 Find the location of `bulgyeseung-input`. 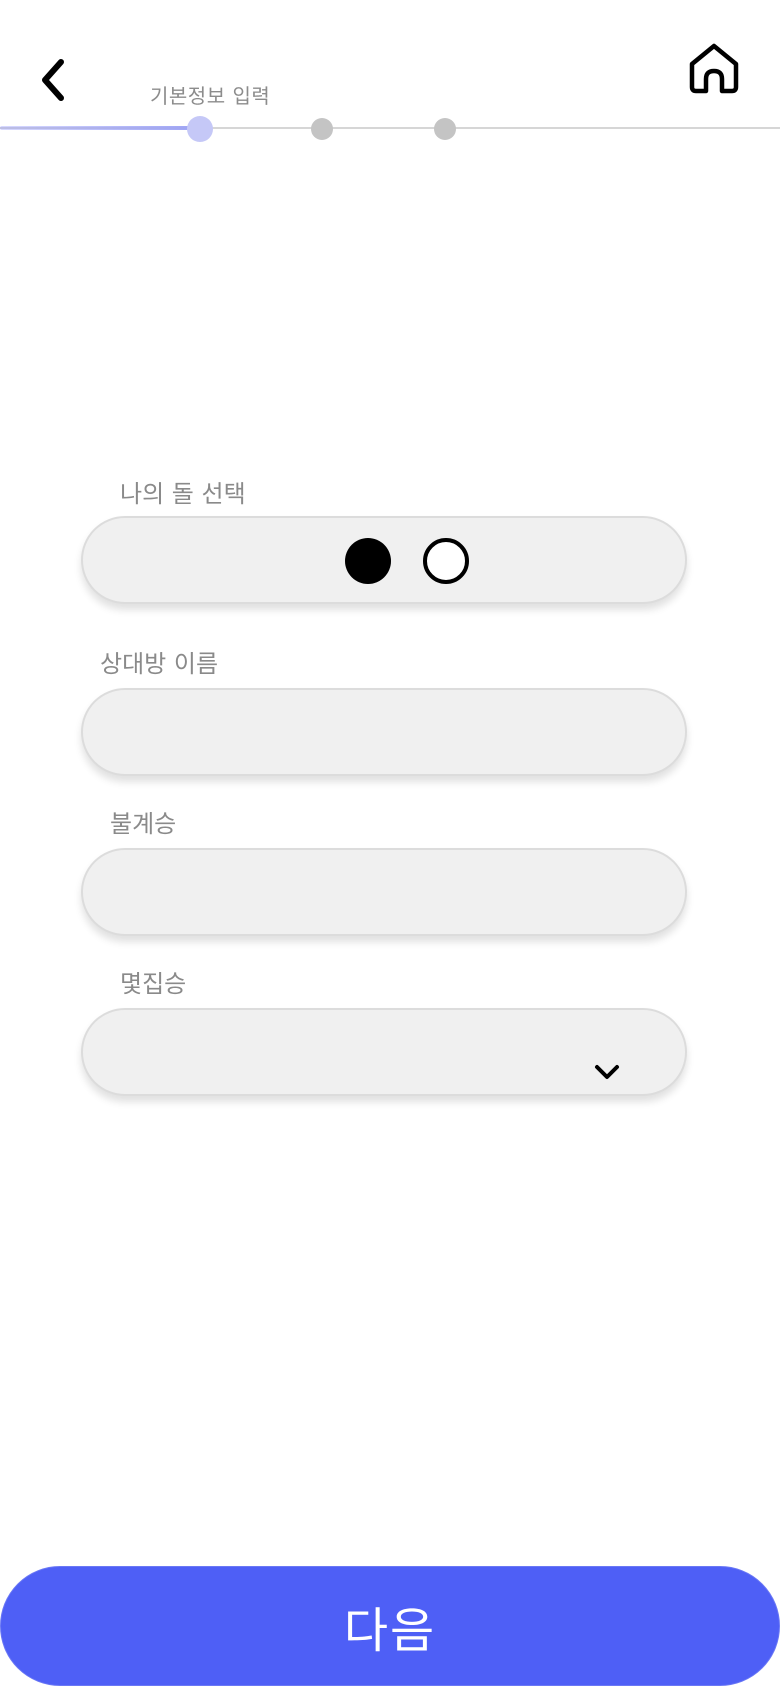

bulgyeseung-input is located at coordinates (384, 892).